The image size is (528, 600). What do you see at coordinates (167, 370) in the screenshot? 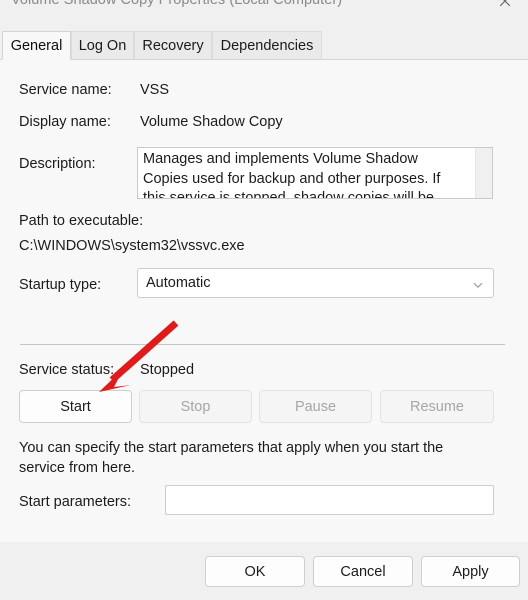
I see `service-status-value: Stopped` at bounding box center [167, 370].